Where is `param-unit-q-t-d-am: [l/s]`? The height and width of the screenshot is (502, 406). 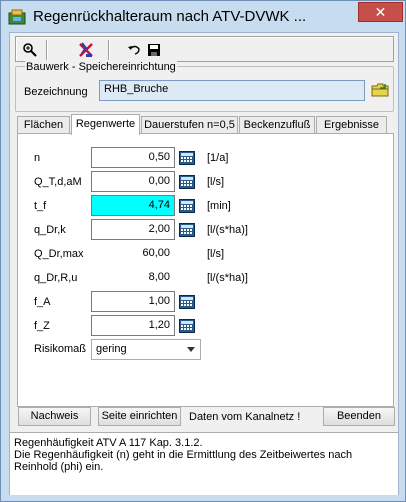
param-unit-q-t-d-am: [l/s] is located at coordinates (216, 182).